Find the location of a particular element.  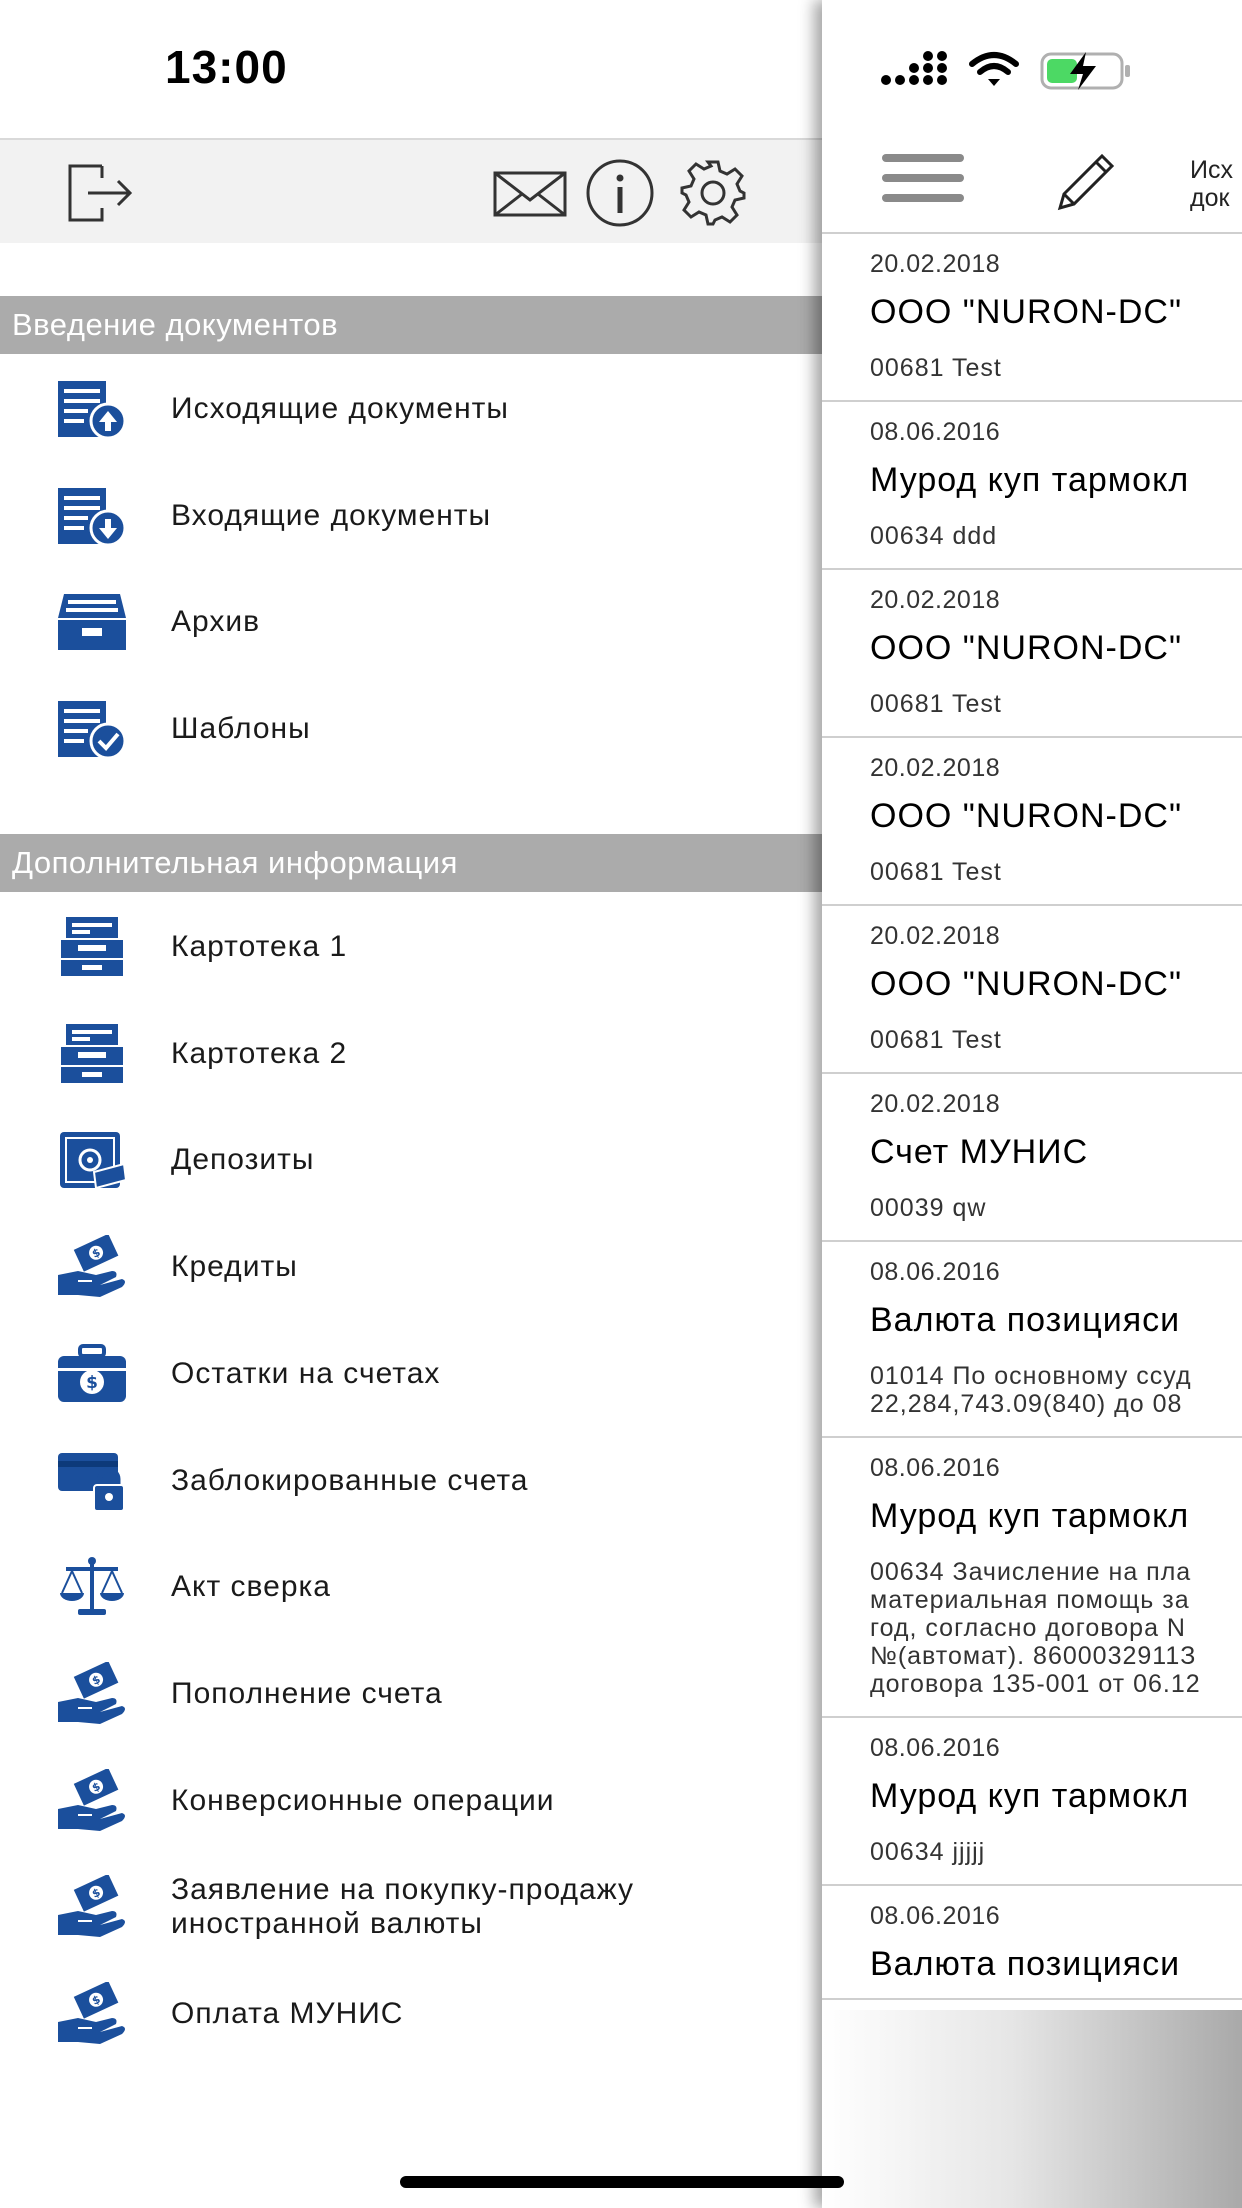

menu-item-label: Исходящие документы is located at coordinates (340, 408).